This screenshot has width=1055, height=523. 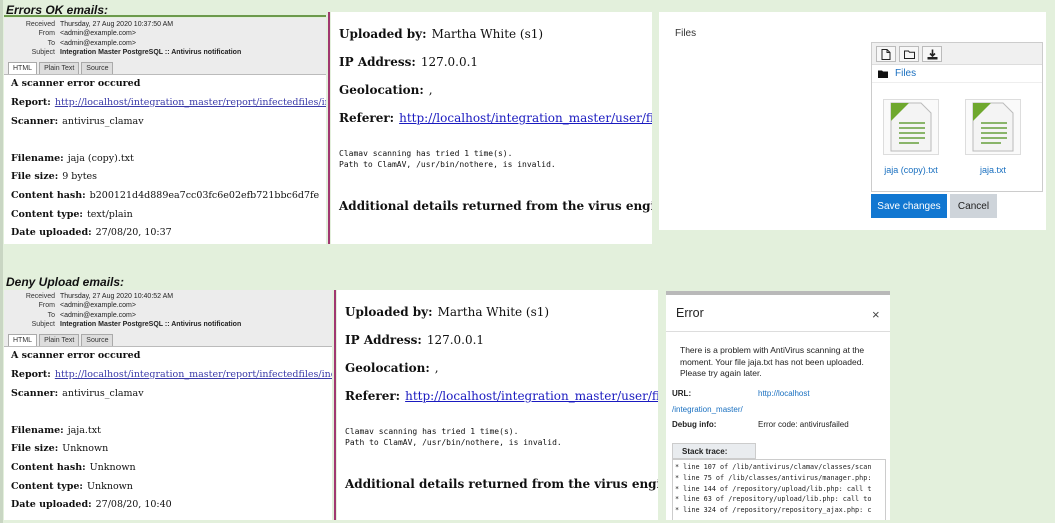 What do you see at coordinates (707, 409) in the screenshot?
I see `url-value-2: /integration_master/` at bounding box center [707, 409].